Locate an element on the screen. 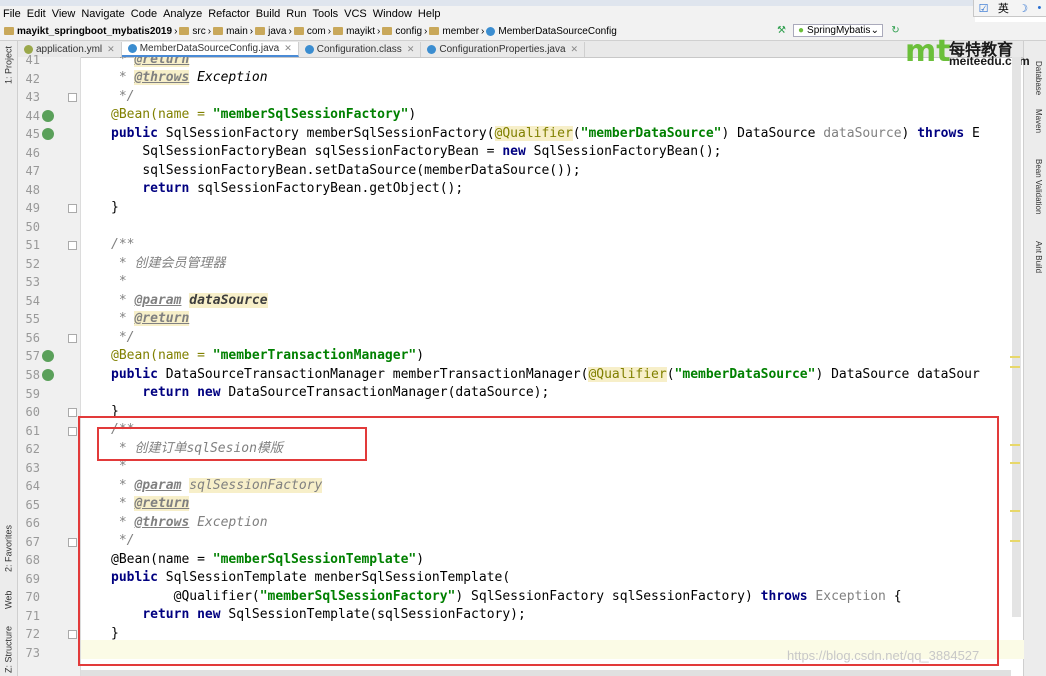  tab-member-datasource-config: MemberDataSourceConfig.java ✕ is located at coordinates (210, 49).